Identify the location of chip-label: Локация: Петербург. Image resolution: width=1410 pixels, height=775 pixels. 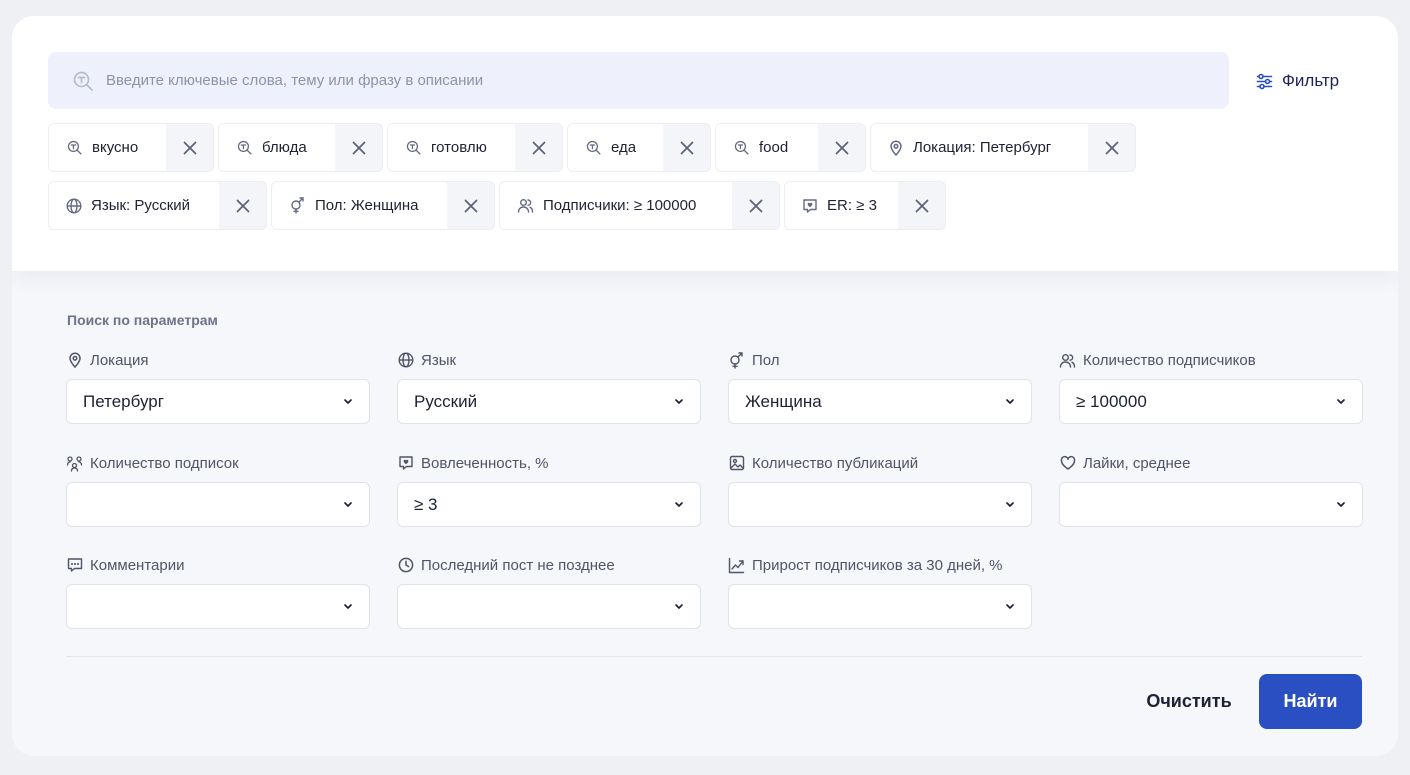
(982, 147).